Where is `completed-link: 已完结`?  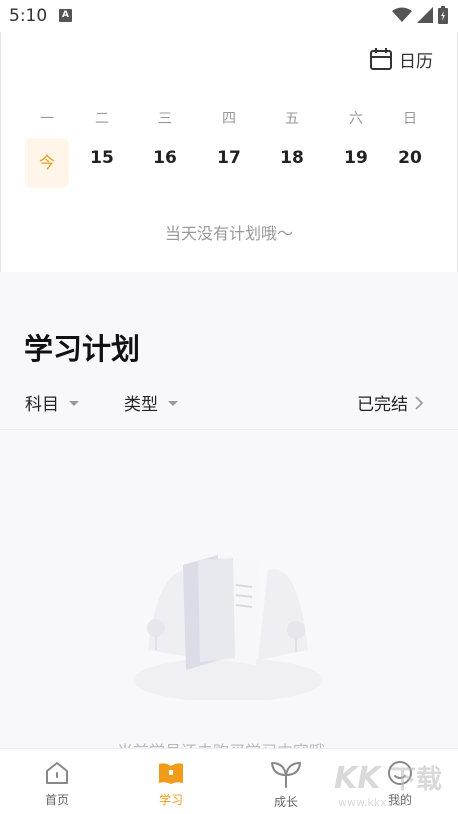
completed-link: 已完结 is located at coordinates (390, 402).